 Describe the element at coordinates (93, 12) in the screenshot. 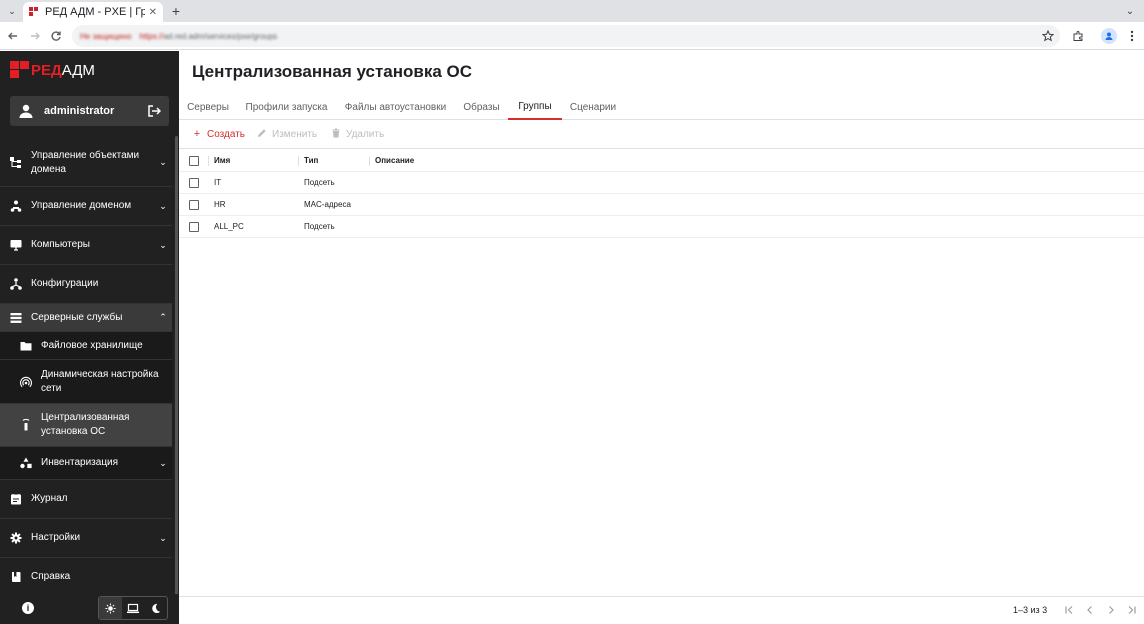

I see `browser-tab: РЕД АДМ - PXE | Группы ✕` at that location.